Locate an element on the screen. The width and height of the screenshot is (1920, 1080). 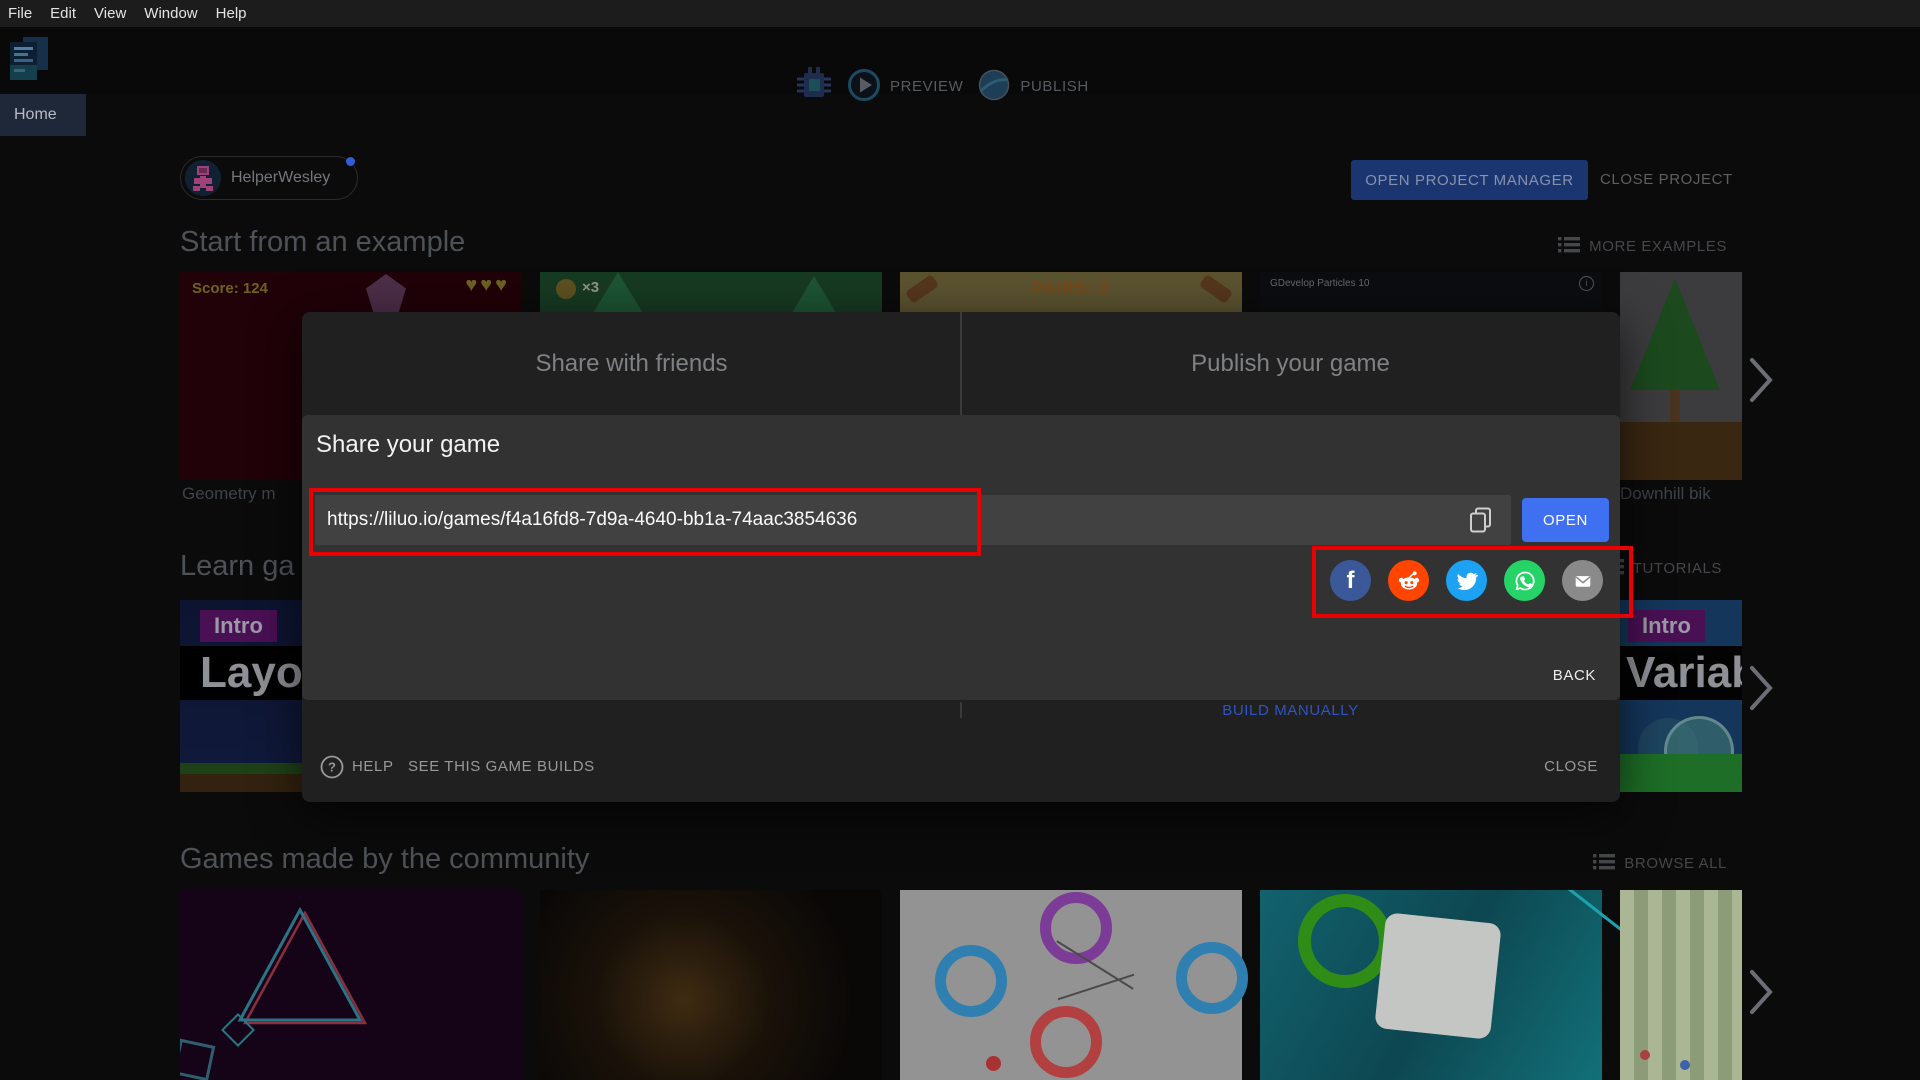
copy-icon is located at coordinates (1480, 520).